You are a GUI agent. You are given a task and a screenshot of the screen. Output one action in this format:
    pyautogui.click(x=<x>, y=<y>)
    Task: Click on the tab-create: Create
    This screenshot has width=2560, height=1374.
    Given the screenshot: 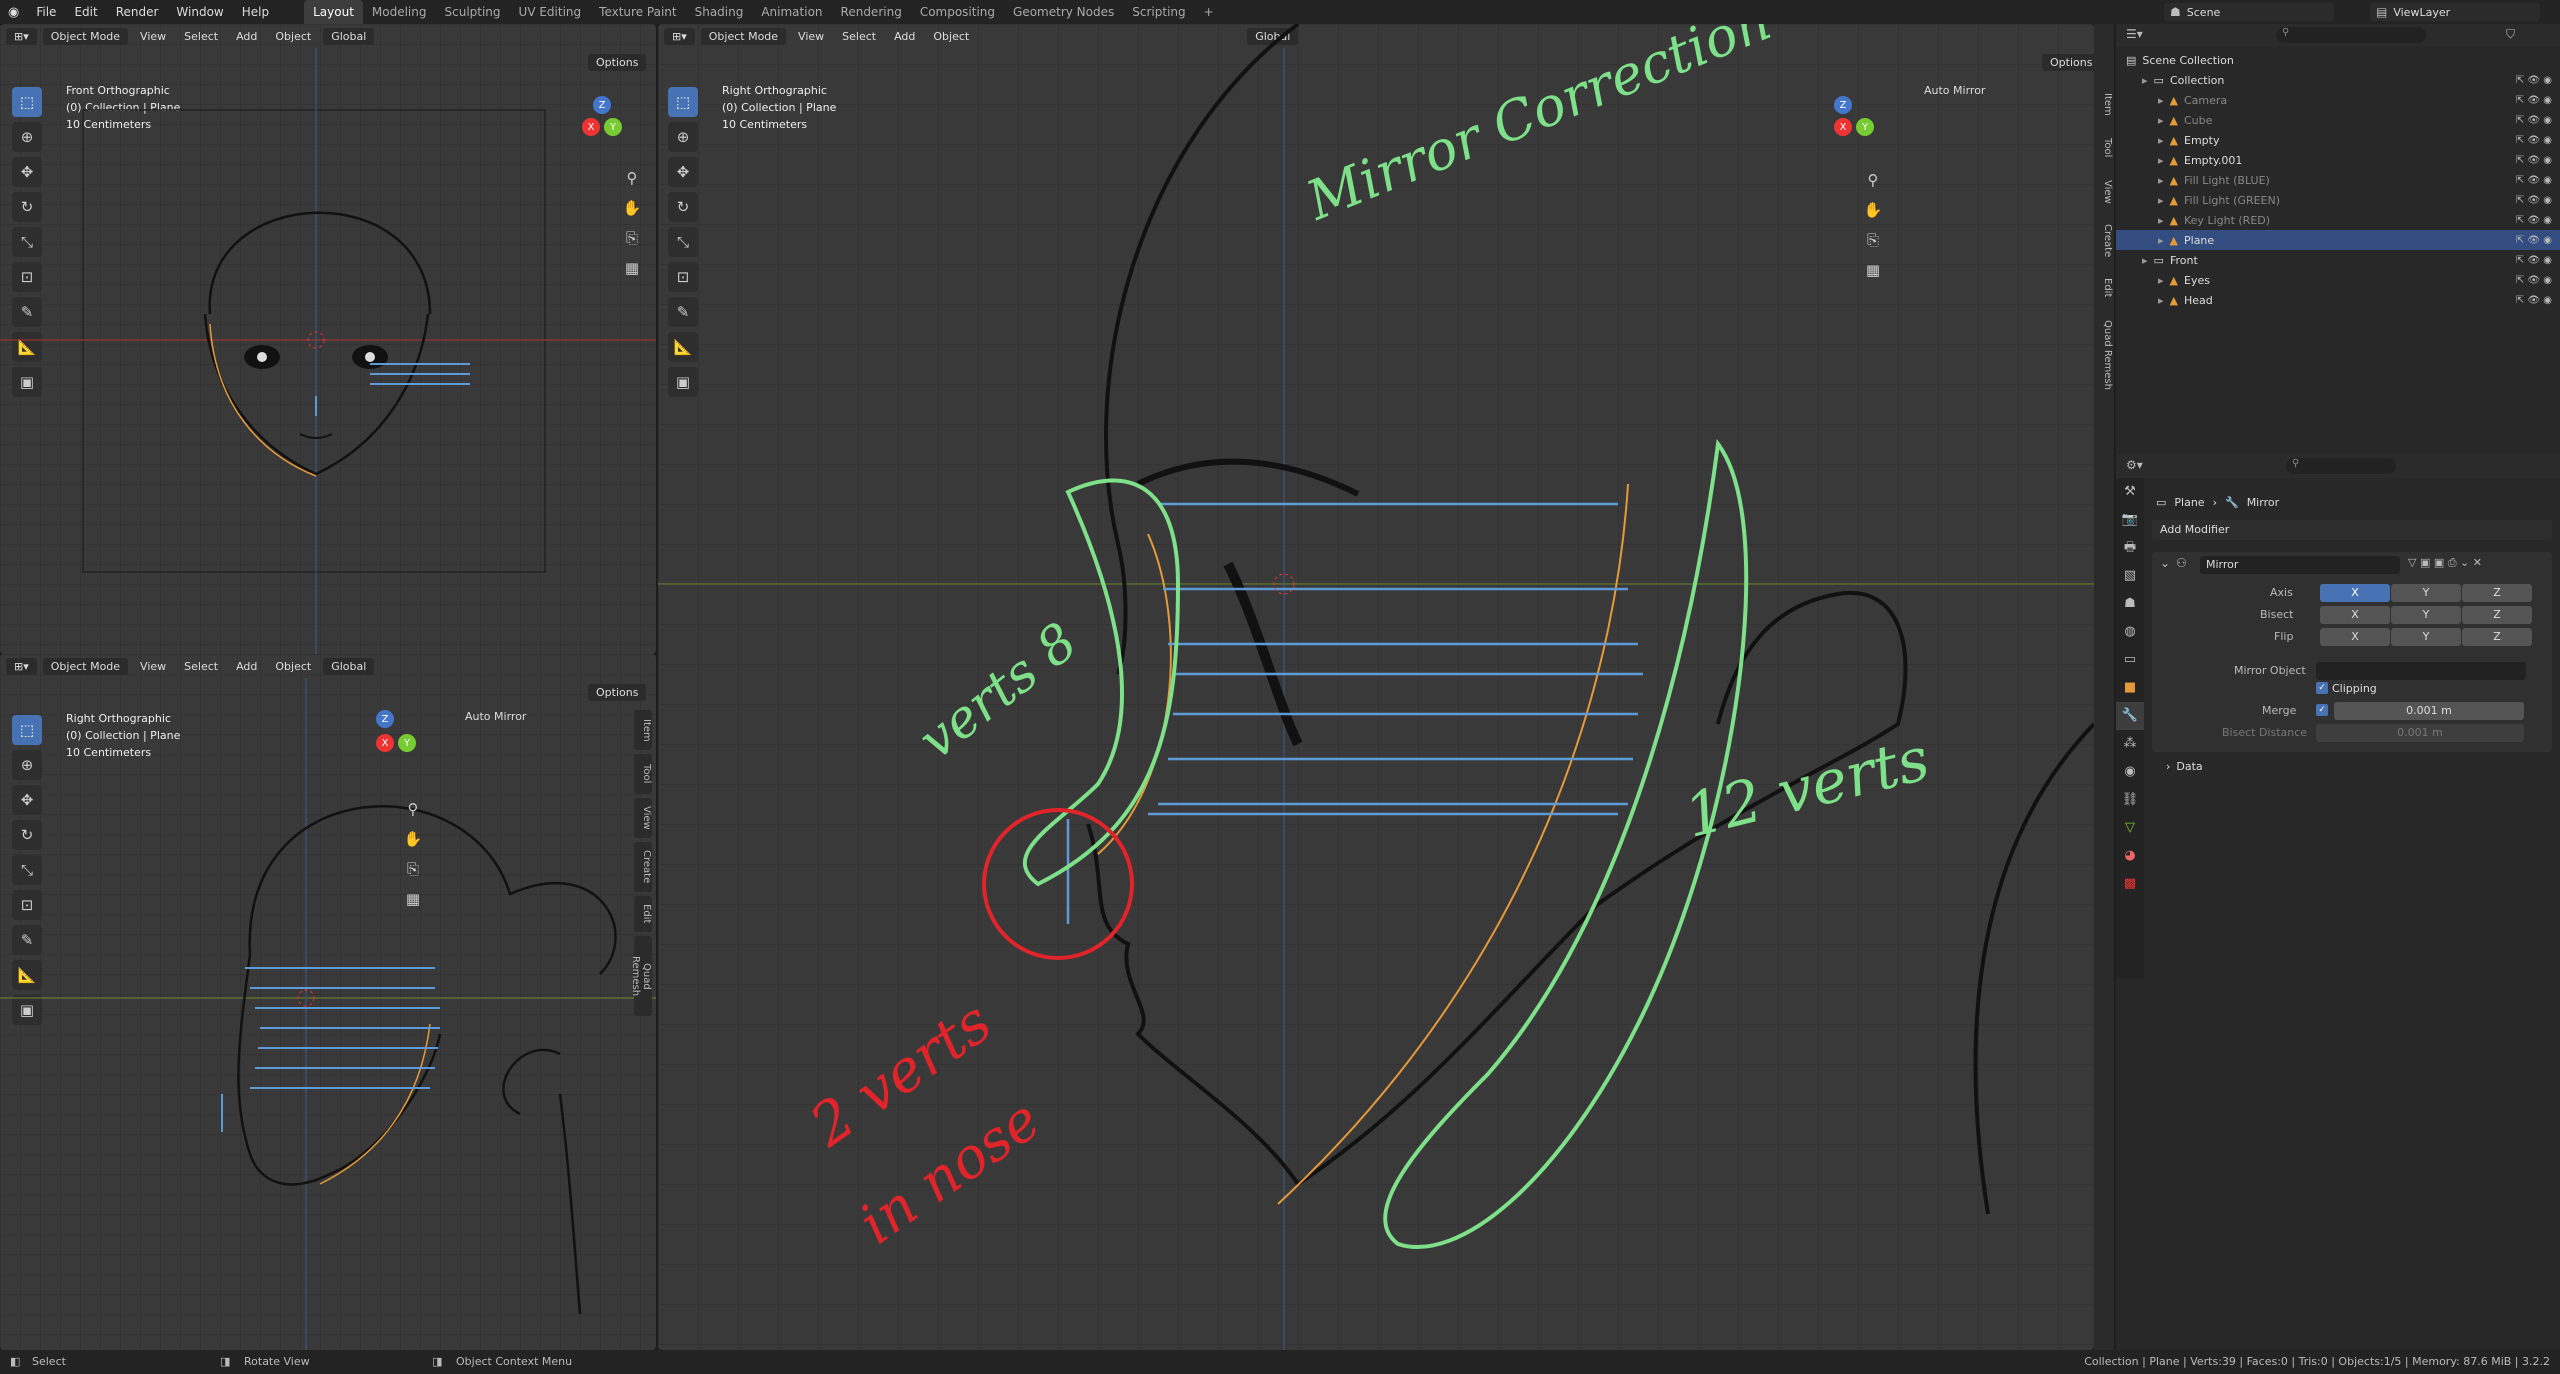 What is the action you would take?
    pyautogui.click(x=2104, y=241)
    